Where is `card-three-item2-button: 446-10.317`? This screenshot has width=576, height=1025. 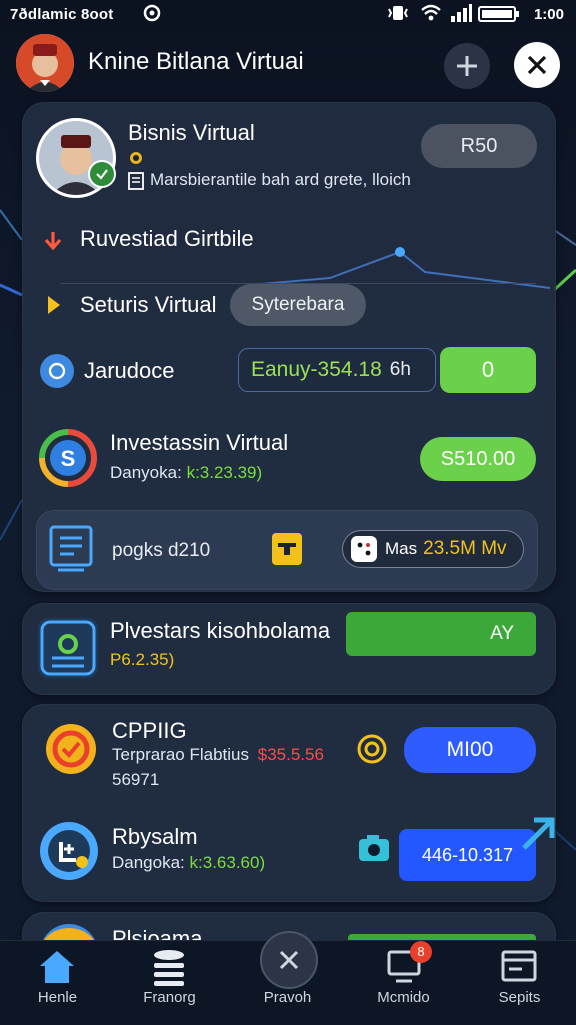
card-three-item2-button: 446-10.317 is located at coordinates (467, 855).